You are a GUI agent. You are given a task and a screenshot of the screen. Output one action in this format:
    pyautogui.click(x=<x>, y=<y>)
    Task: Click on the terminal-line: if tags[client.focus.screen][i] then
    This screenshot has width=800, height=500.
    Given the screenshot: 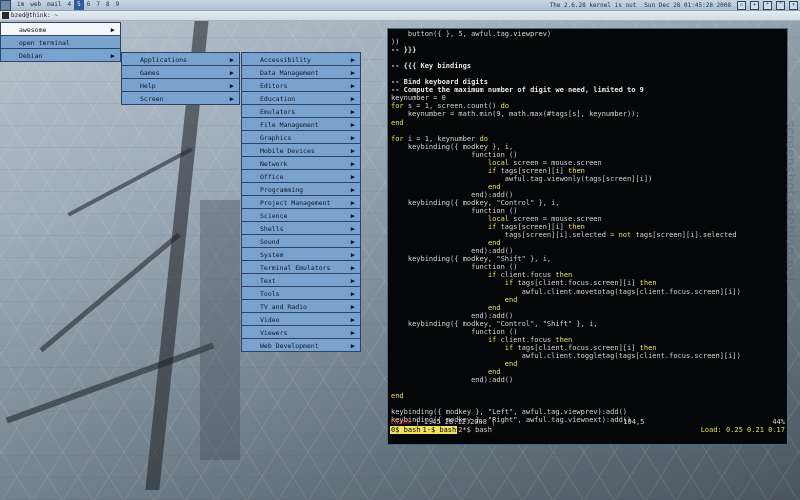 What is the action you would take?
    pyautogui.click(x=587, y=348)
    